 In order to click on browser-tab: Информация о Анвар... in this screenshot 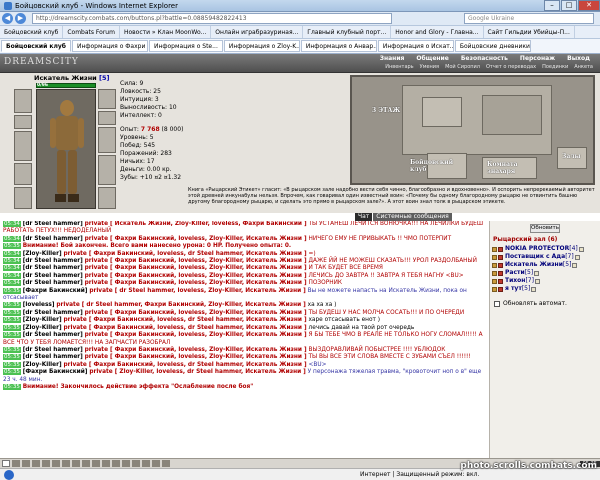, I will do `click(338, 46)`.